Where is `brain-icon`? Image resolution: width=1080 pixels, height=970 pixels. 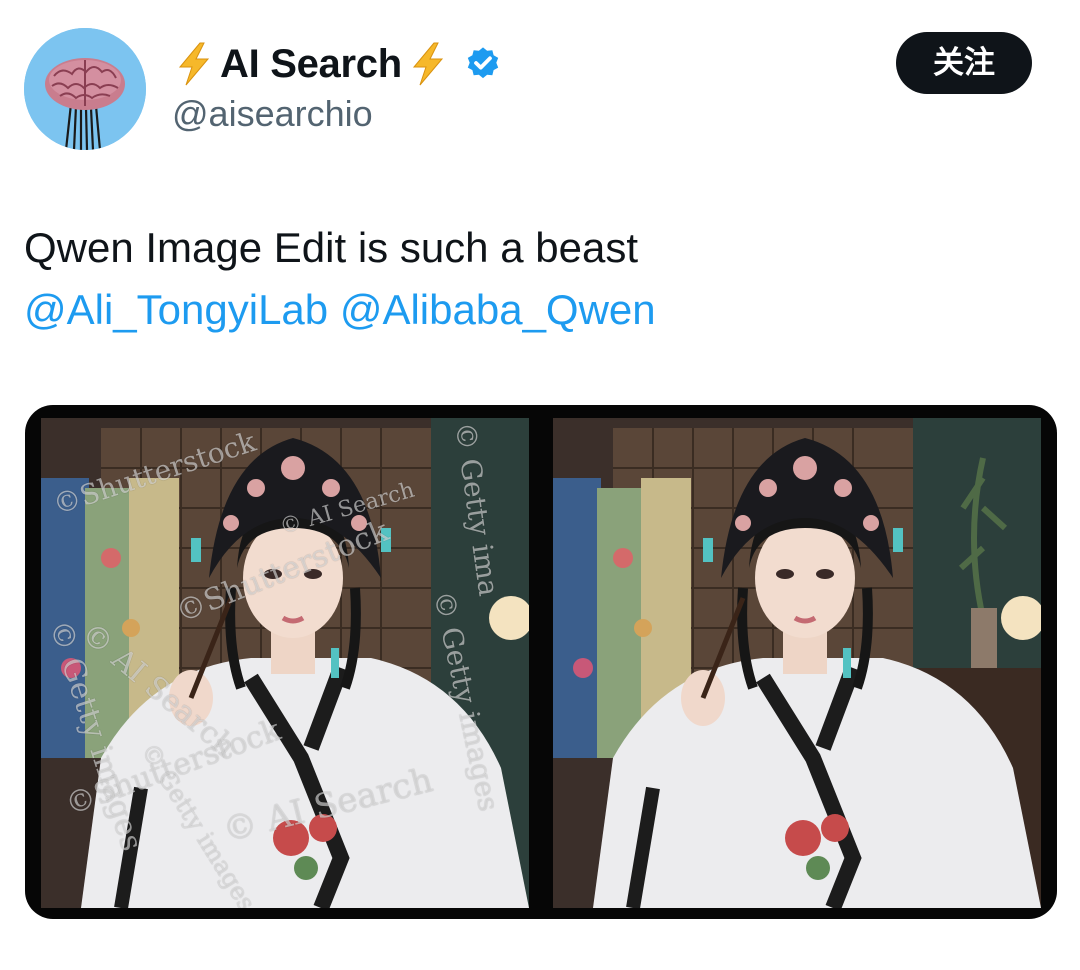 brain-icon is located at coordinates (85, 89).